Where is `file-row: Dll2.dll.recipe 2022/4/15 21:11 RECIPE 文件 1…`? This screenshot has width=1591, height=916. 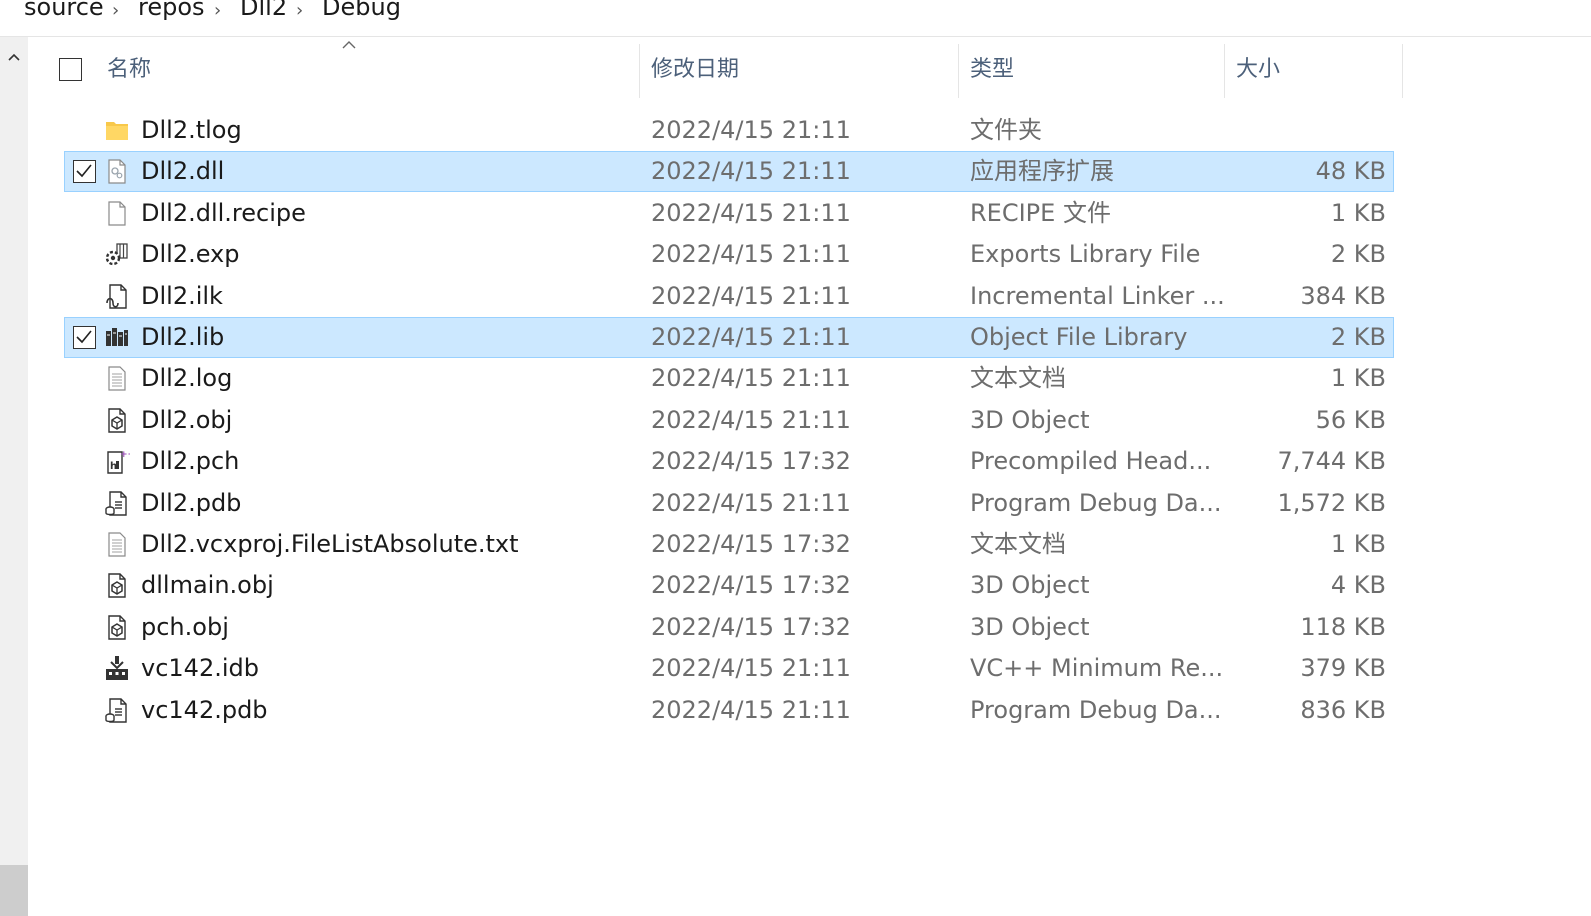
file-row: Dll2.dll.recipe 2022/4/15 21:11 RECIPE 文件 1… is located at coordinates (729, 213).